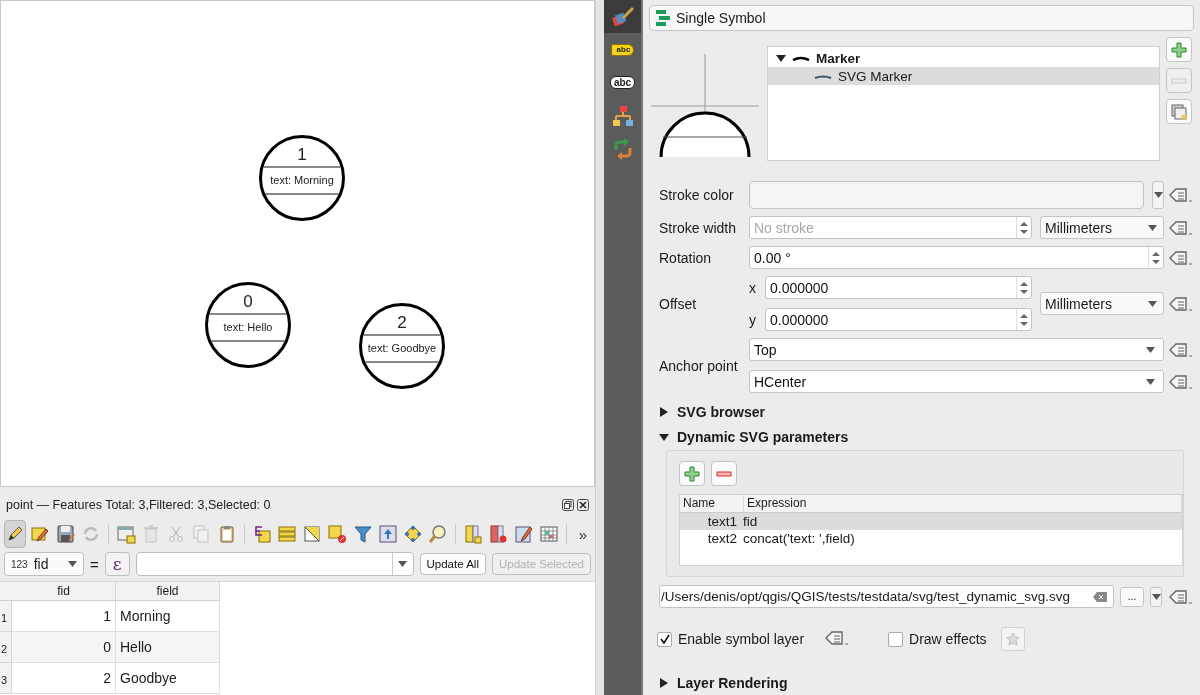 Image resolution: width=1200 pixels, height=695 pixels. I want to click on row-number: 3, so click(6, 678).